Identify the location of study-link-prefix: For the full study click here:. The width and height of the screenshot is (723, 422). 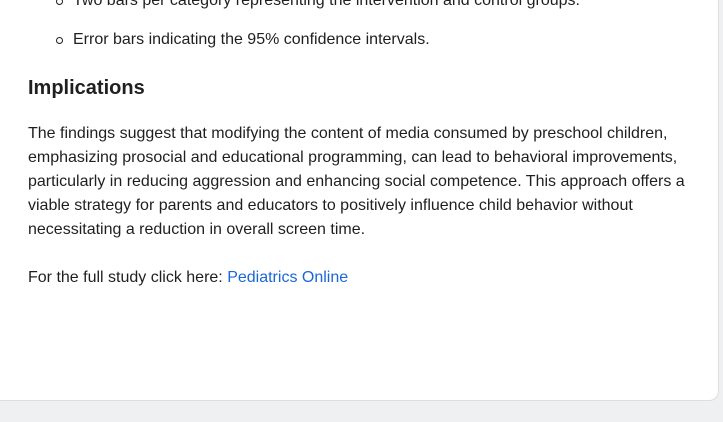
(128, 277).